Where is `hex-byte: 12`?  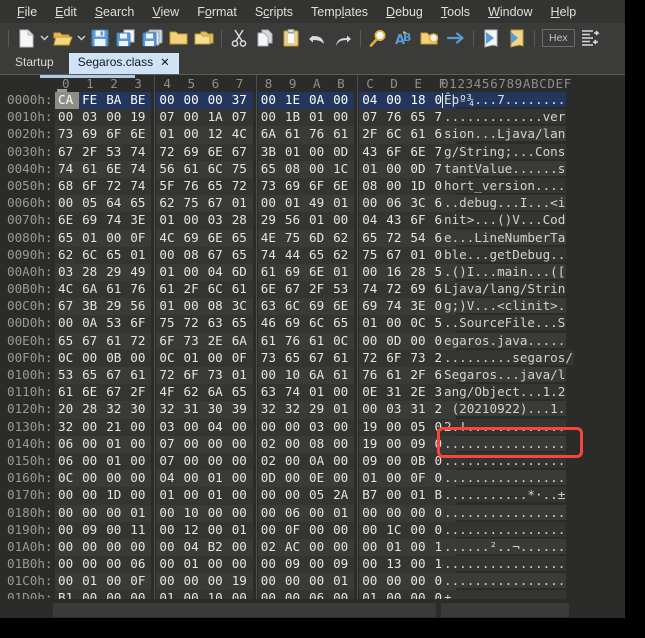 hex-byte: 12 is located at coordinates (215, 133).